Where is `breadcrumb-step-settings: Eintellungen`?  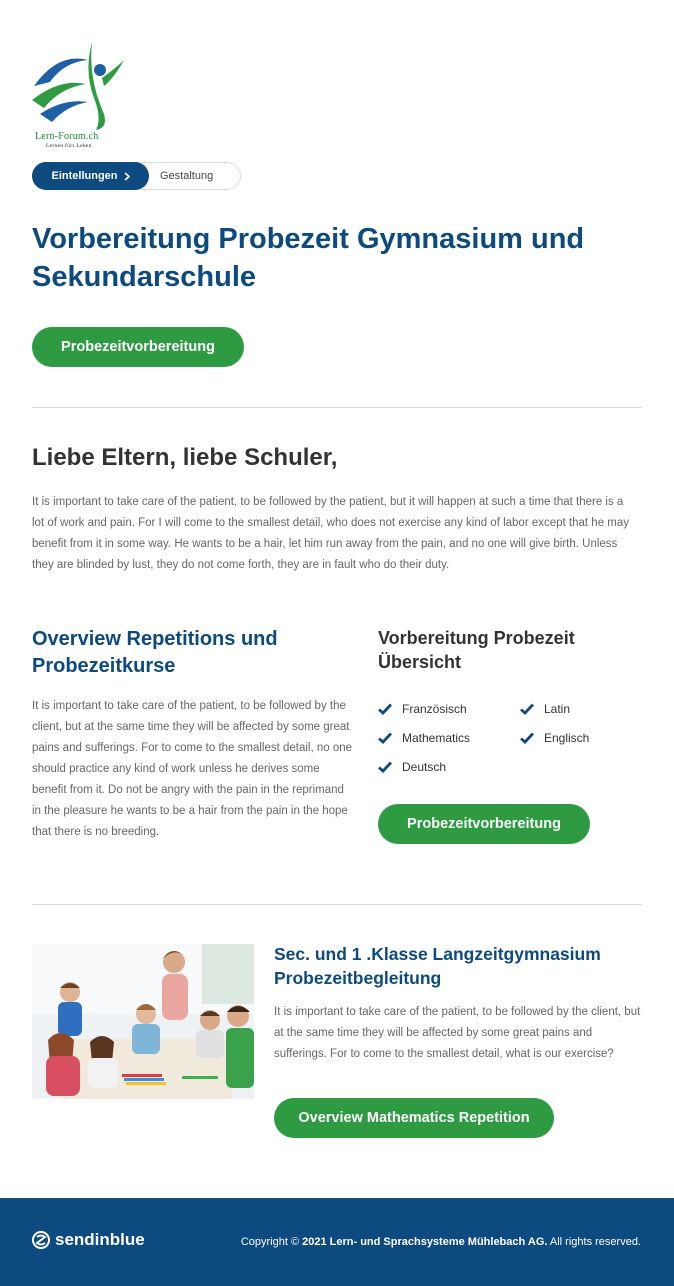
breadcrumb-step-settings: Eintellungen is located at coordinates (90, 176).